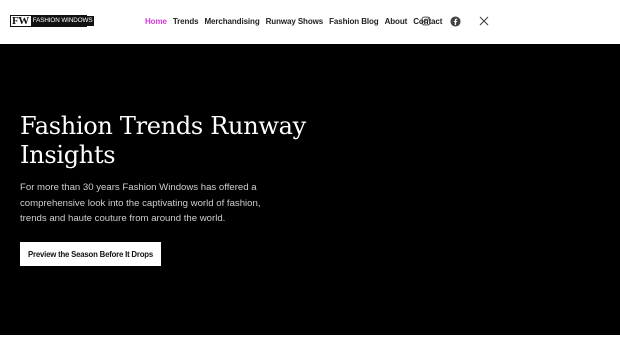 The width and height of the screenshot is (620, 343). What do you see at coordinates (455, 21) in the screenshot?
I see `facebook-icon` at bounding box center [455, 21].